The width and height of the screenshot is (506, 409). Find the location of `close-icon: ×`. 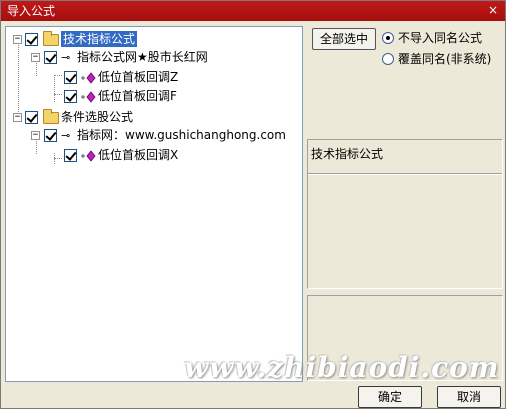

close-icon: × is located at coordinates (493, 10).